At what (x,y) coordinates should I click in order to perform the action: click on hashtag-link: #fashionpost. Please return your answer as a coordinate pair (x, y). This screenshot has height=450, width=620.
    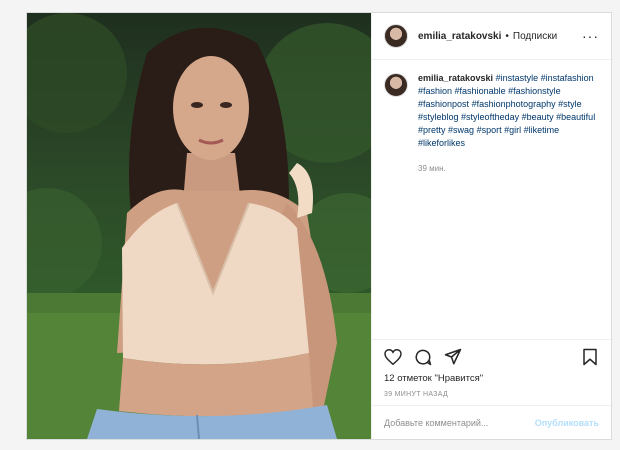
    Looking at the image, I should click on (443, 104).